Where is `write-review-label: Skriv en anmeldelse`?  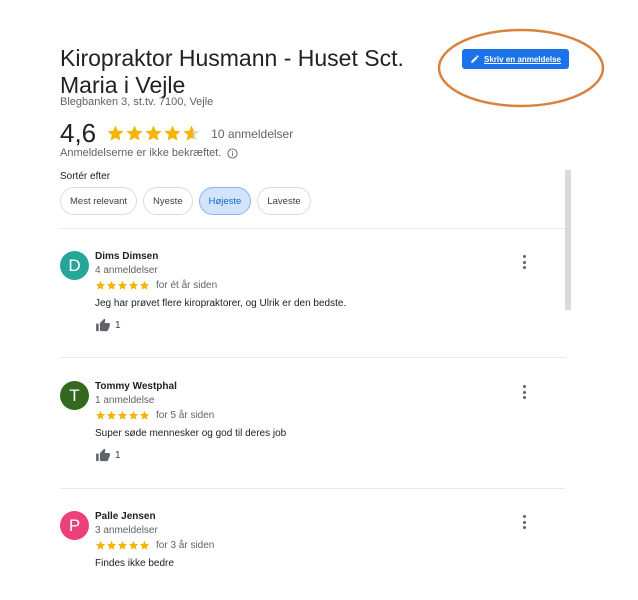 write-review-label: Skriv en anmeldelse is located at coordinates (522, 59).